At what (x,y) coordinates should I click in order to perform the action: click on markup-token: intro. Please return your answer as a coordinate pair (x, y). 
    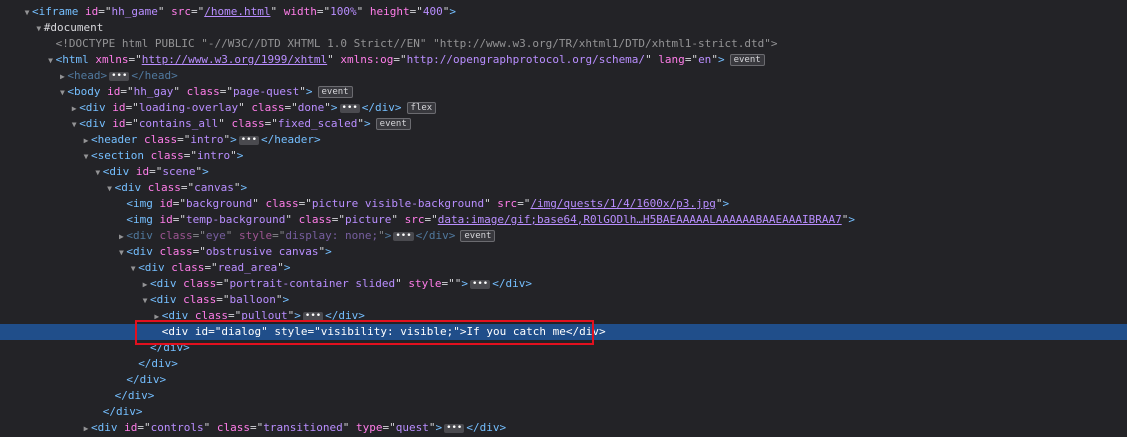
    Looking at the image, I should click on (213, 155).